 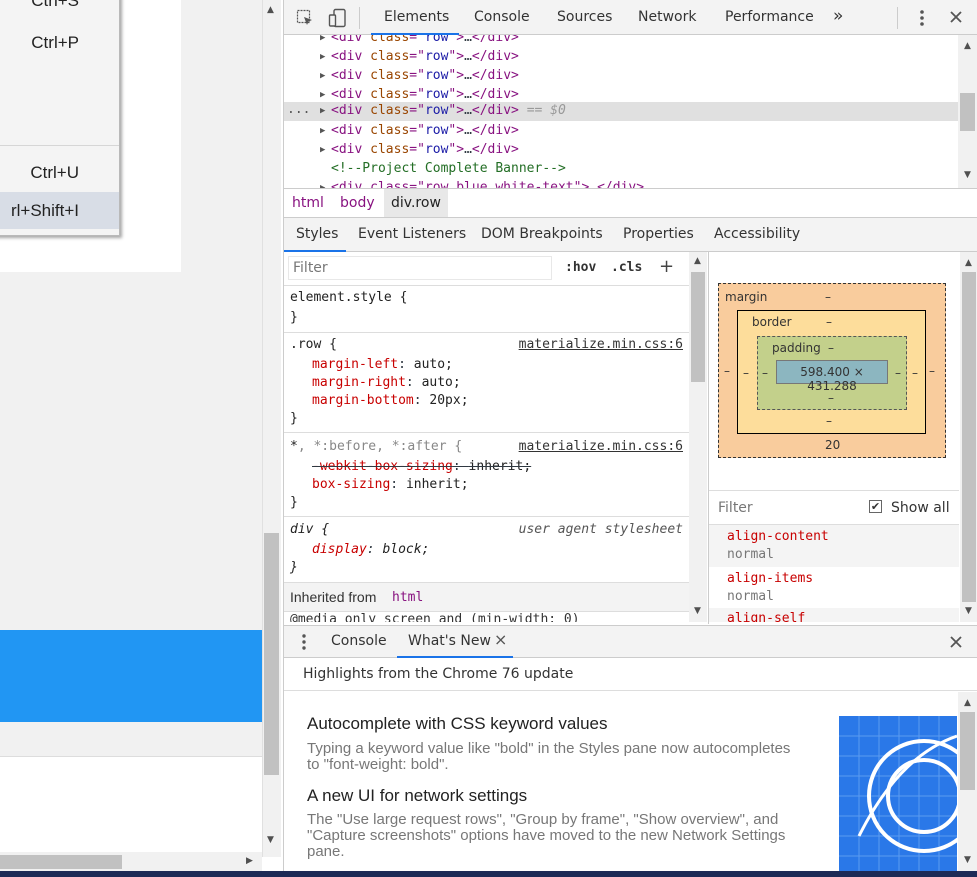 I want to click on whats-new-item-title: Autocomplete with CSS keyword values, so click(x=457, y=724).